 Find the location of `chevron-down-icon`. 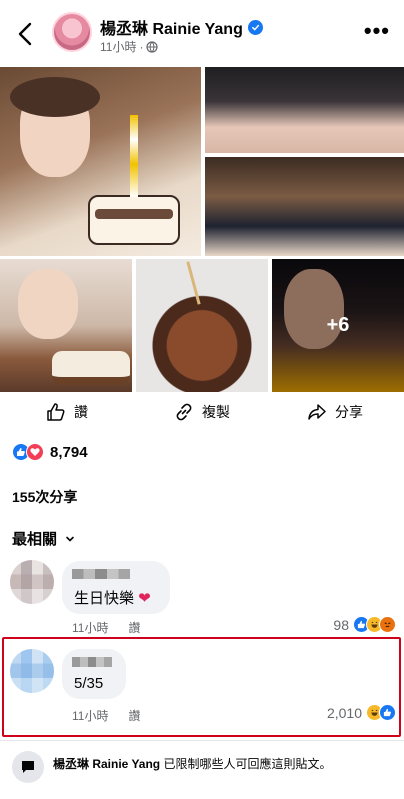

chevron-down-icon is located at coordinates (70, 539).